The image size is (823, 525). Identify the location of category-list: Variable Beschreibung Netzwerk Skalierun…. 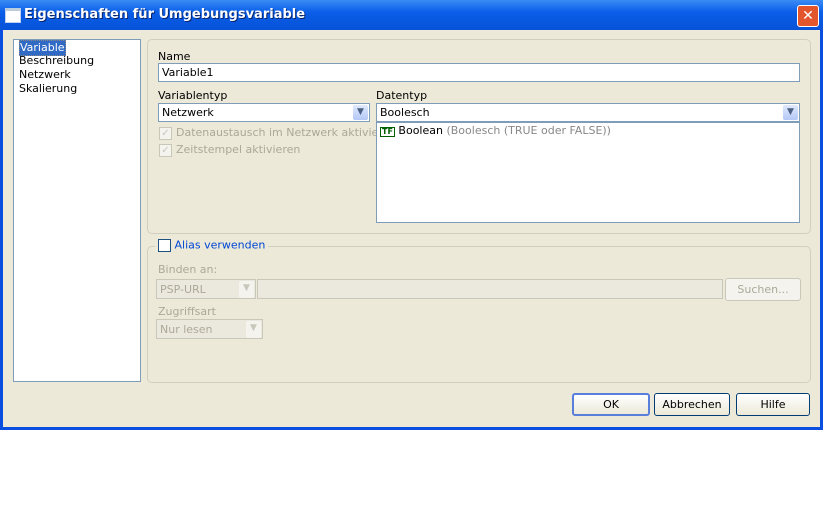
(77, 210).